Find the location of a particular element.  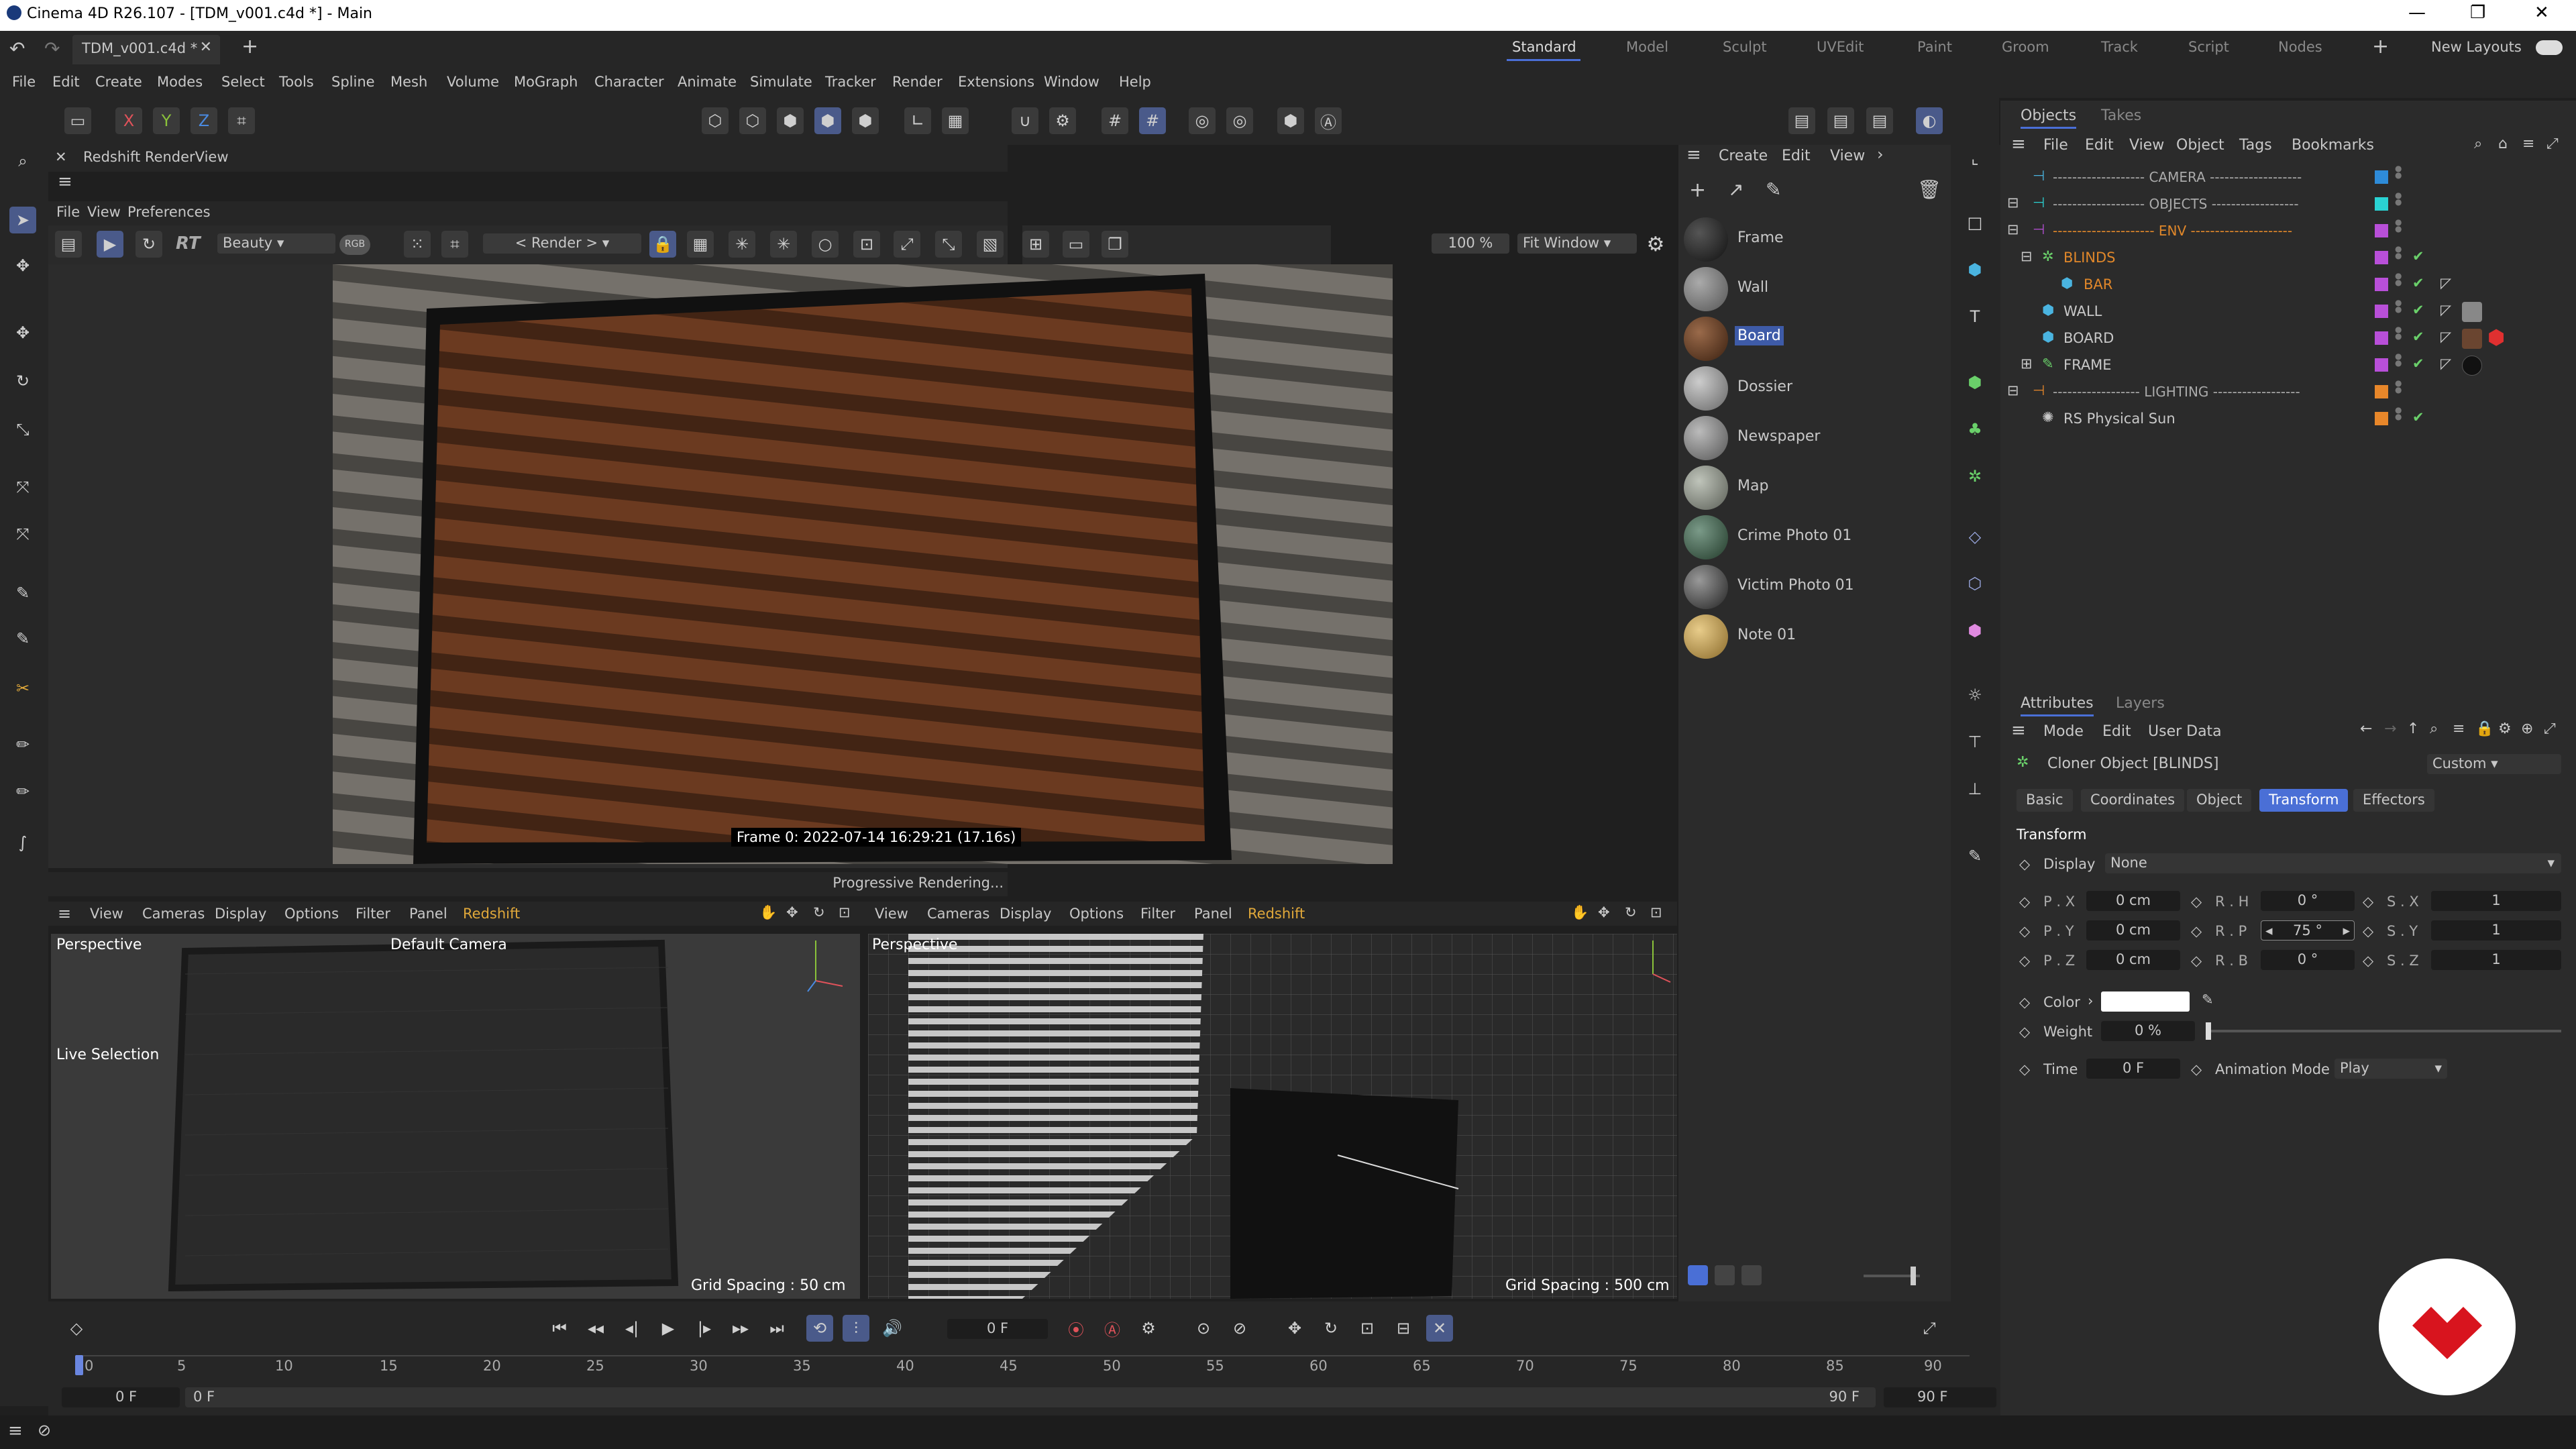

lock-render-icon: 🔒 is located at coordinates (662, 244).